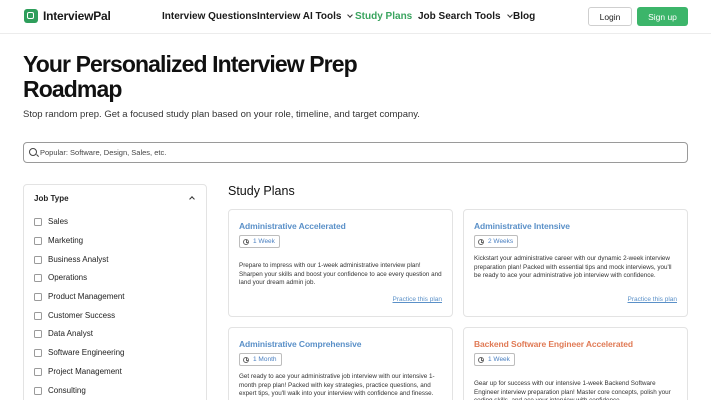  I want to click on filter-heading: Job Type, so click(51, 198).